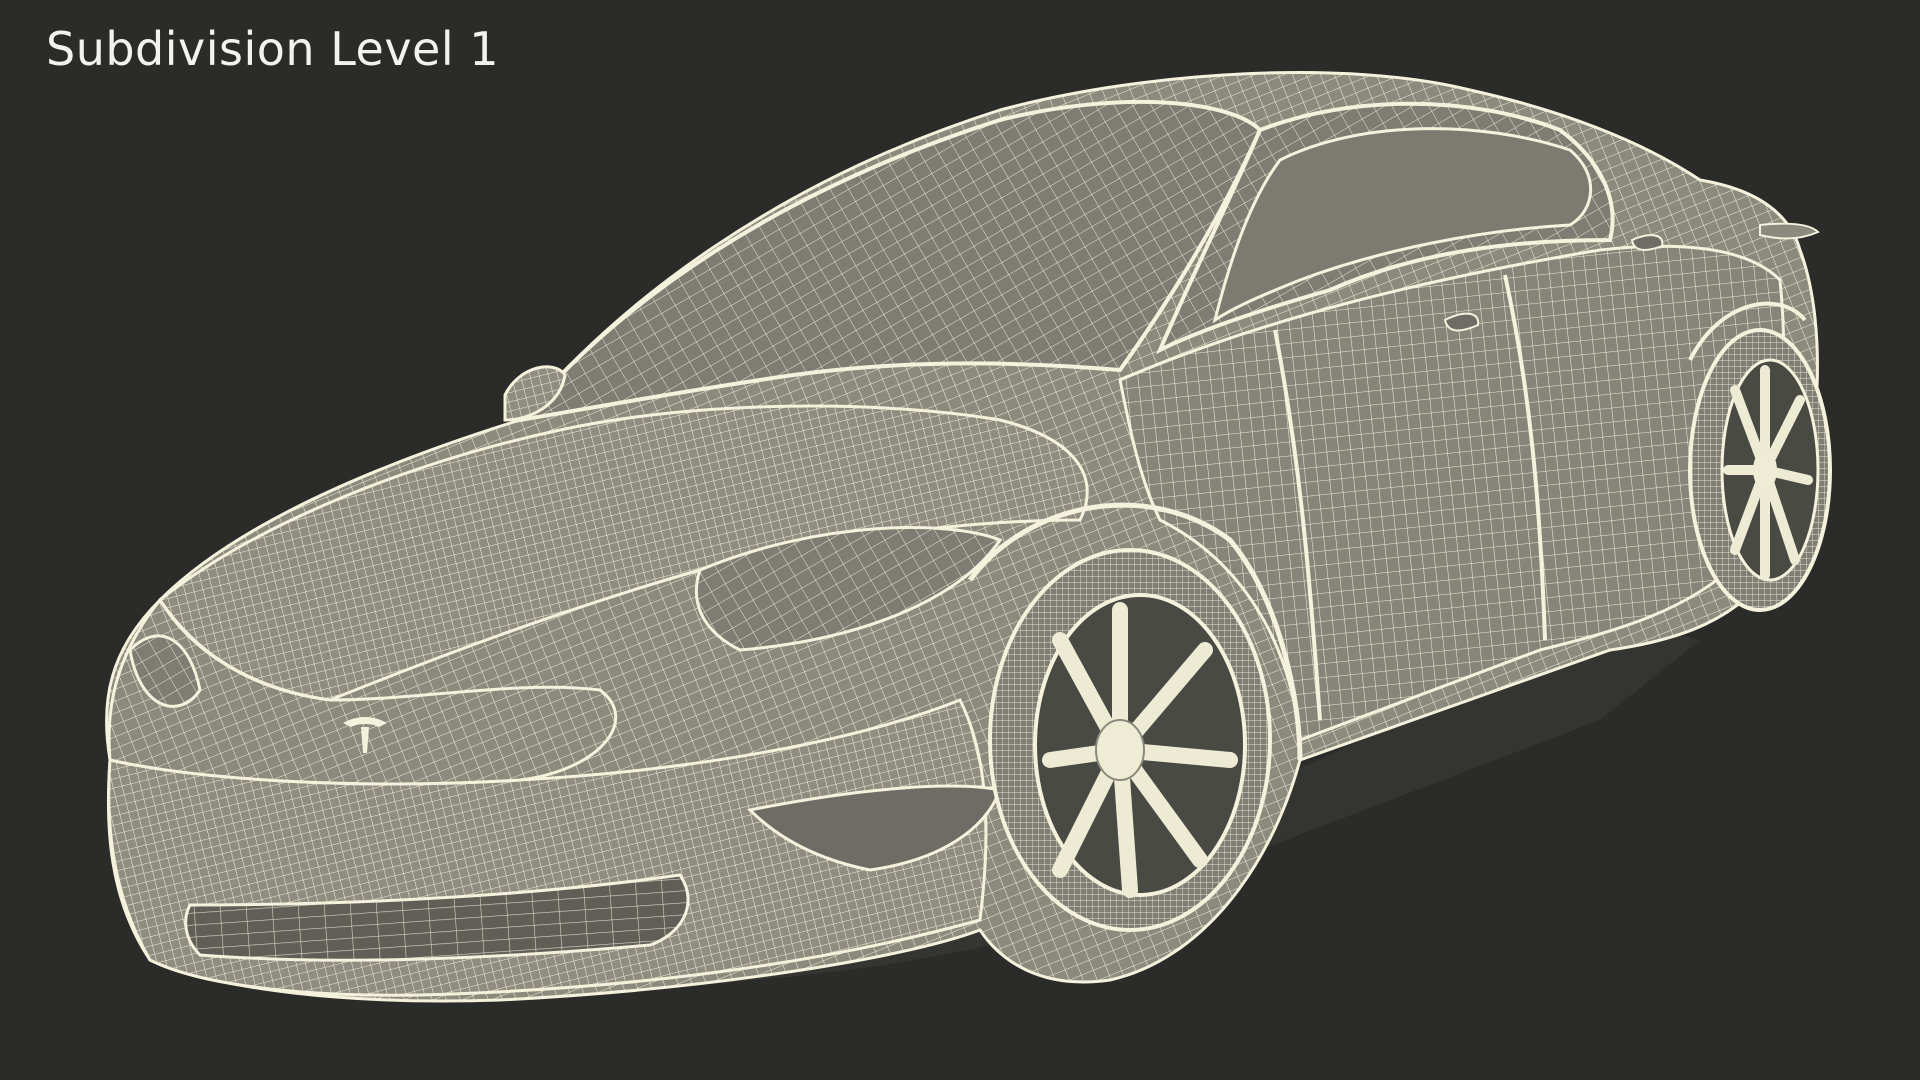 The width and height of the screenshot is (1920, 1080). What do you see at coordinates (1789, 231) in the screenshot?
I see `rear-spoiler` at bounding box center [1789, 231].